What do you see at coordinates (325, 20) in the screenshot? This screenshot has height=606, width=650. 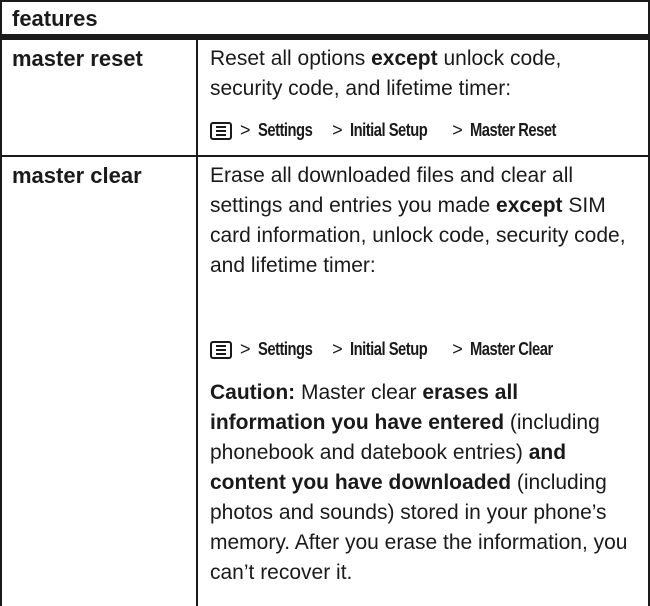 I see `table-header: features` at bounding box center [325, 20].